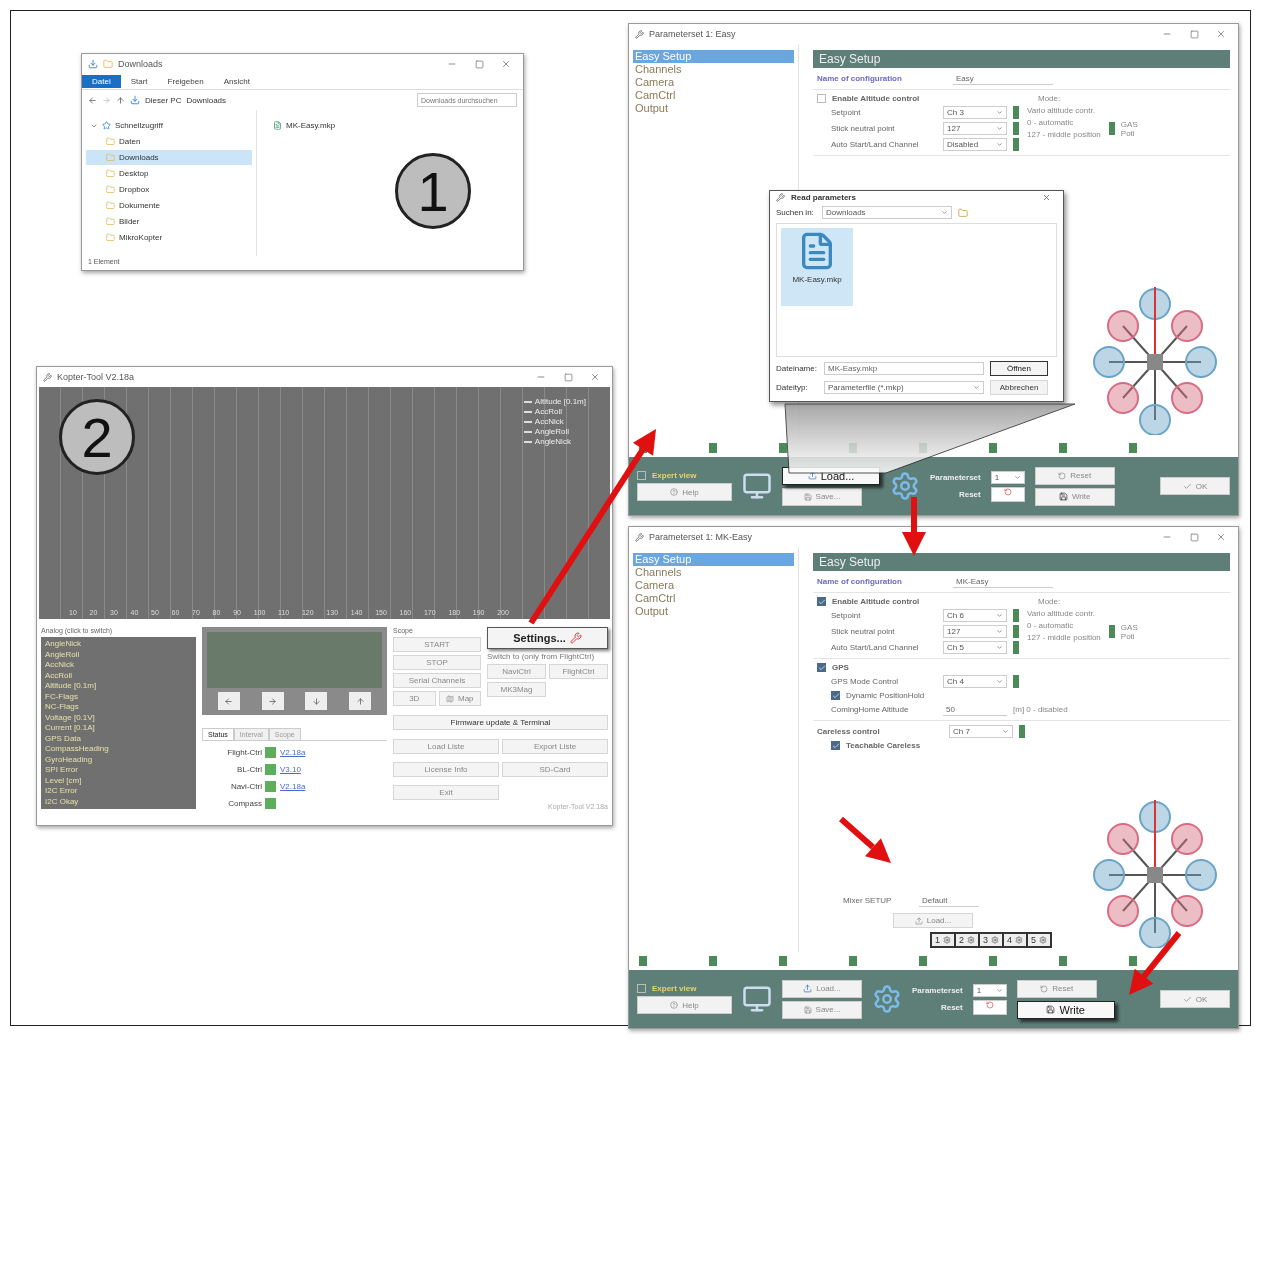 The image size is (1279, 1281). I want to click on ribbon-tab: Start, so click(139, 81).